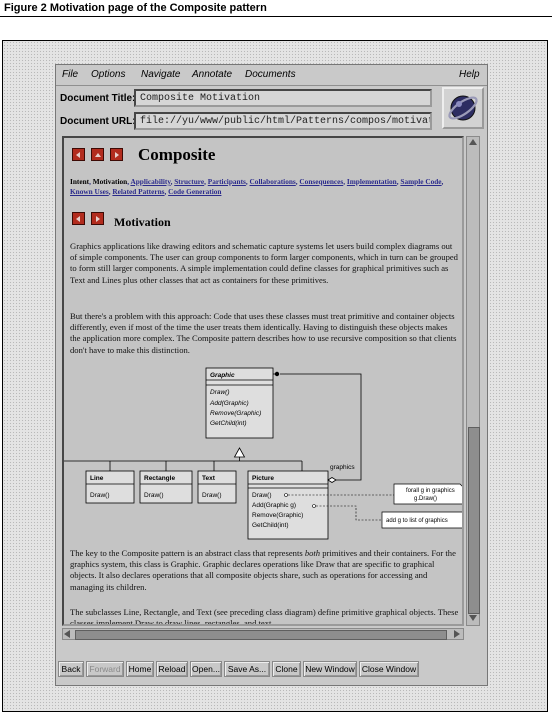  What do you see at coordinates (463, 108) in the screenshot?
I see `browser-logo-icon` at bounding box center [463, 108].